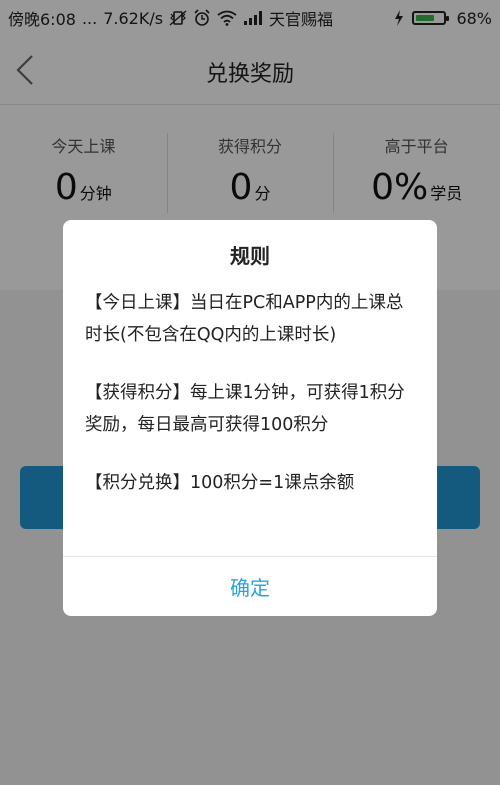 The height and width of the screenshot is (785, 500). Describe the element at coordinates (250, 586) in the screenshot. I see `confirm-button: 确定` at that location.